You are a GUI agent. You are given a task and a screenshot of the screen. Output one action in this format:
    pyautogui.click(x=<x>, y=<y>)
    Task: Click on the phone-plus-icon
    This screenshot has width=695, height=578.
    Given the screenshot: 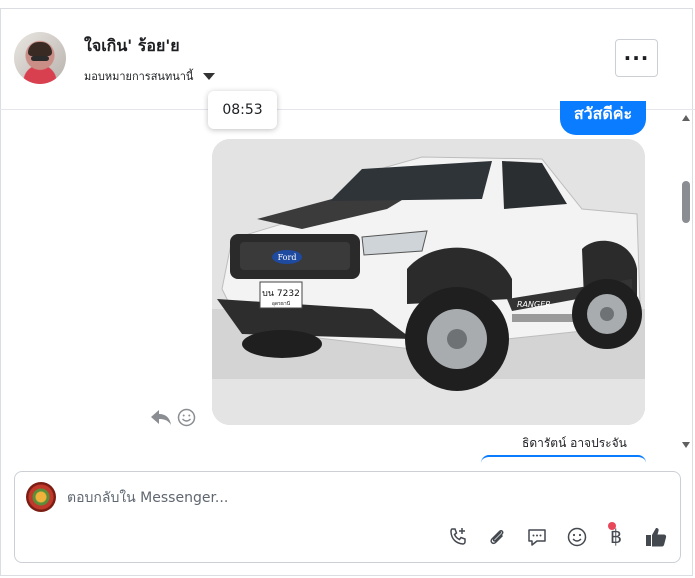 What is the action you would take?
    pyautogui.click(x=458, y=536)
    